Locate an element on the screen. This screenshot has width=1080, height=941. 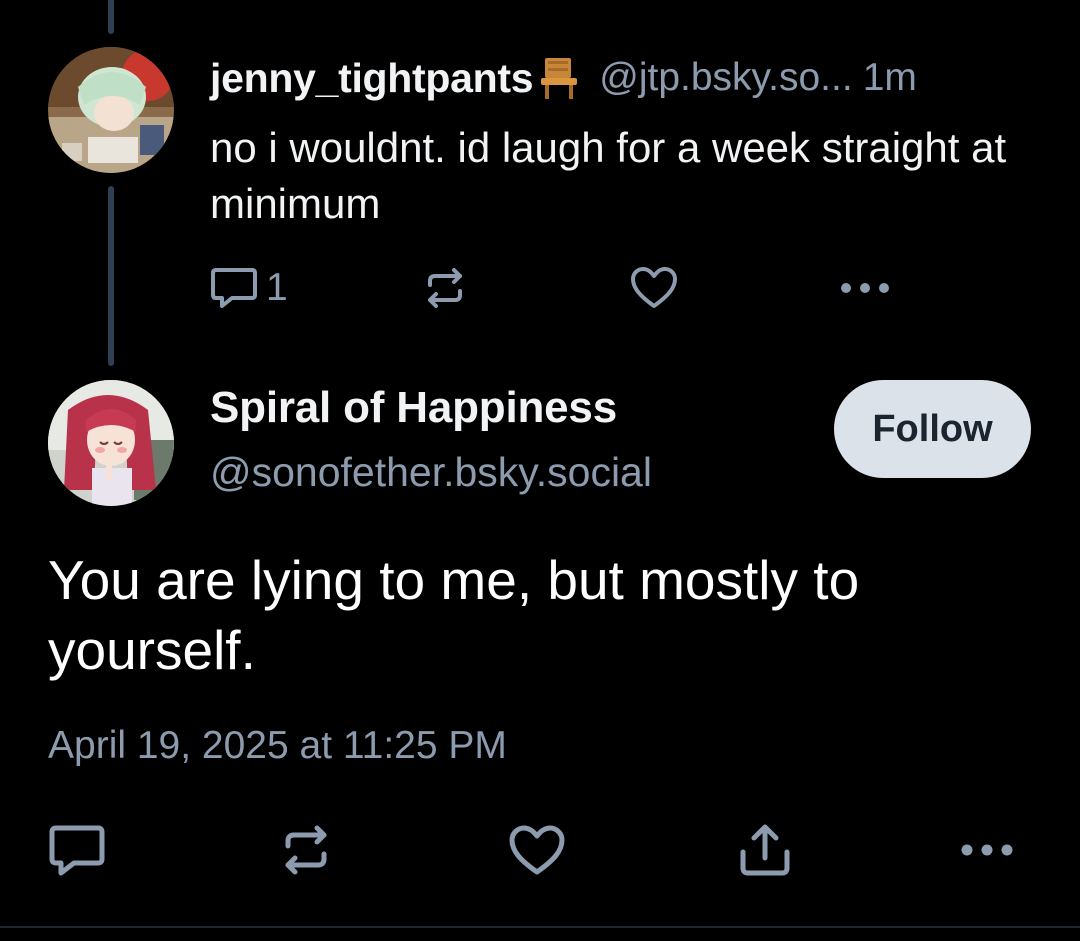
post-action-bar is located at coordinates (538, 850).